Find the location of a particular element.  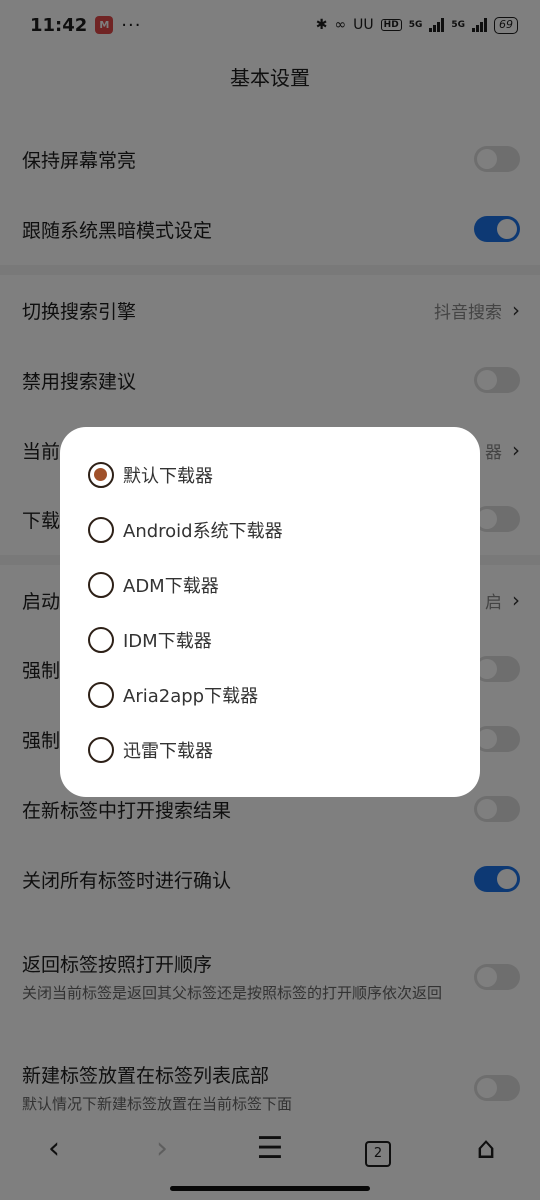

option-label: ADM下载器 is located at coordinates (171, 586).